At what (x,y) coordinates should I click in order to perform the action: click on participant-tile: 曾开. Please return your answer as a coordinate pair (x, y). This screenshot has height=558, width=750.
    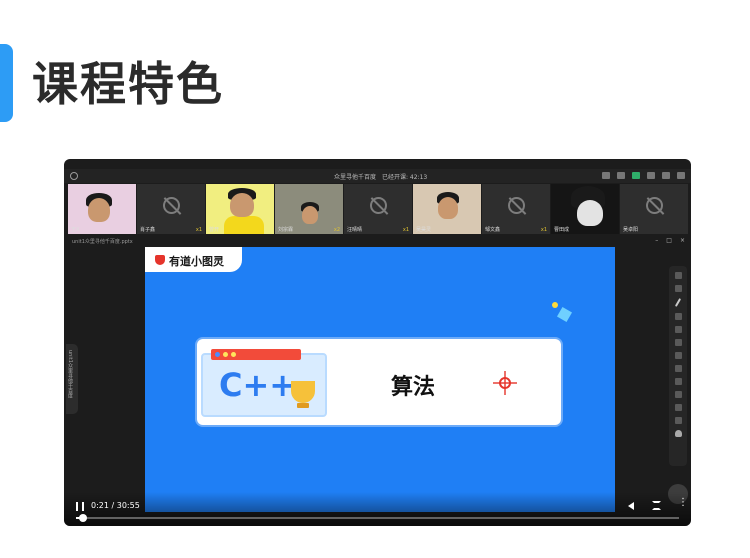
    Looking at the image, I should click on (240, 209).